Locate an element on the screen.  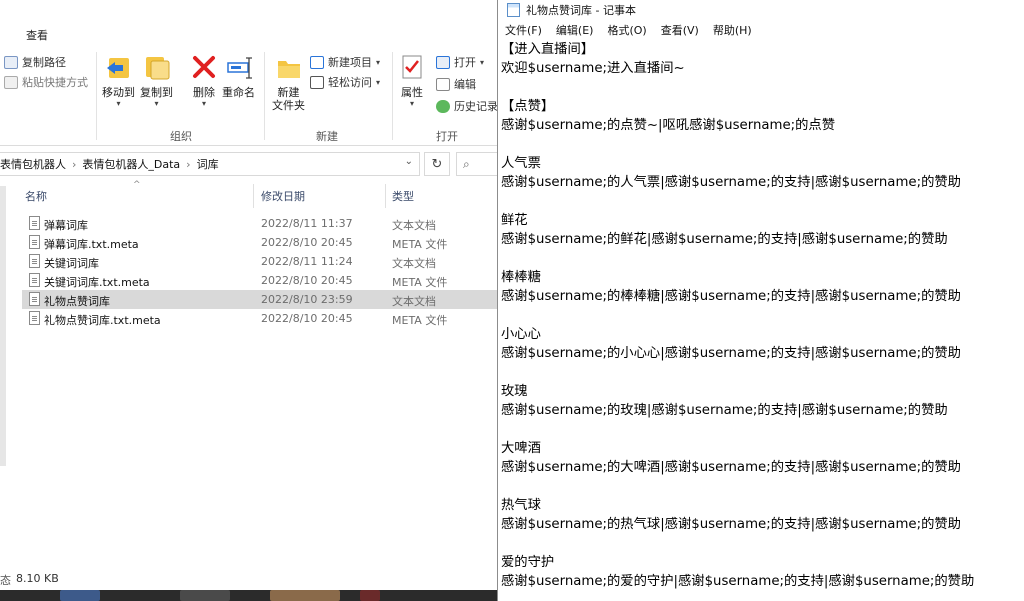
menu-file: 文件(F) is located at coordinates (523, 30).